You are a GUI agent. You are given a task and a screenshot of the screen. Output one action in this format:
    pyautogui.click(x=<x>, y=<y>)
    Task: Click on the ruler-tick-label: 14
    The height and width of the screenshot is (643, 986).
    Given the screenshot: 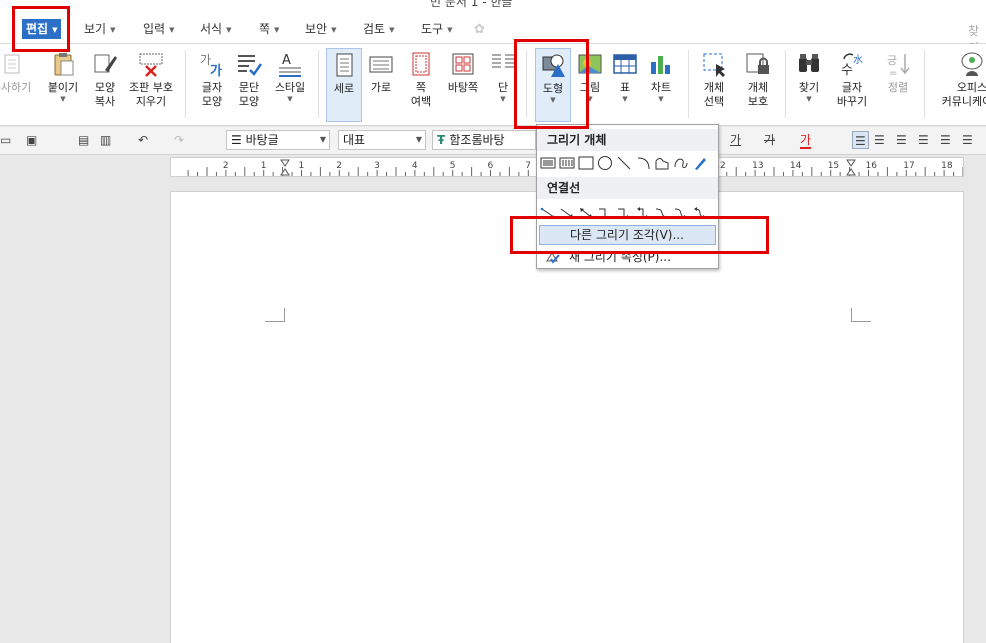 What is the action you would take?
    pyautogui.click(x=796, y=166)
    